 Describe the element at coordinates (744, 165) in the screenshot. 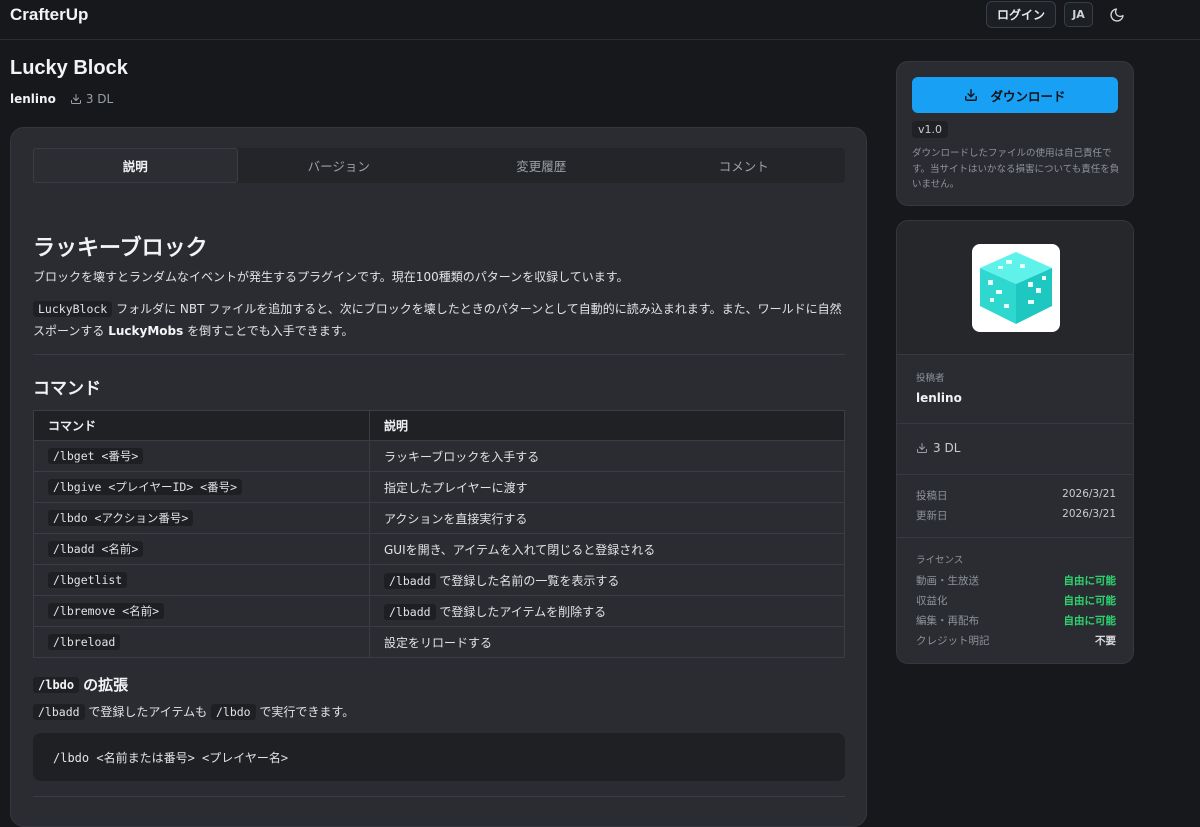

I see `tab-comments: コメント` at that location.